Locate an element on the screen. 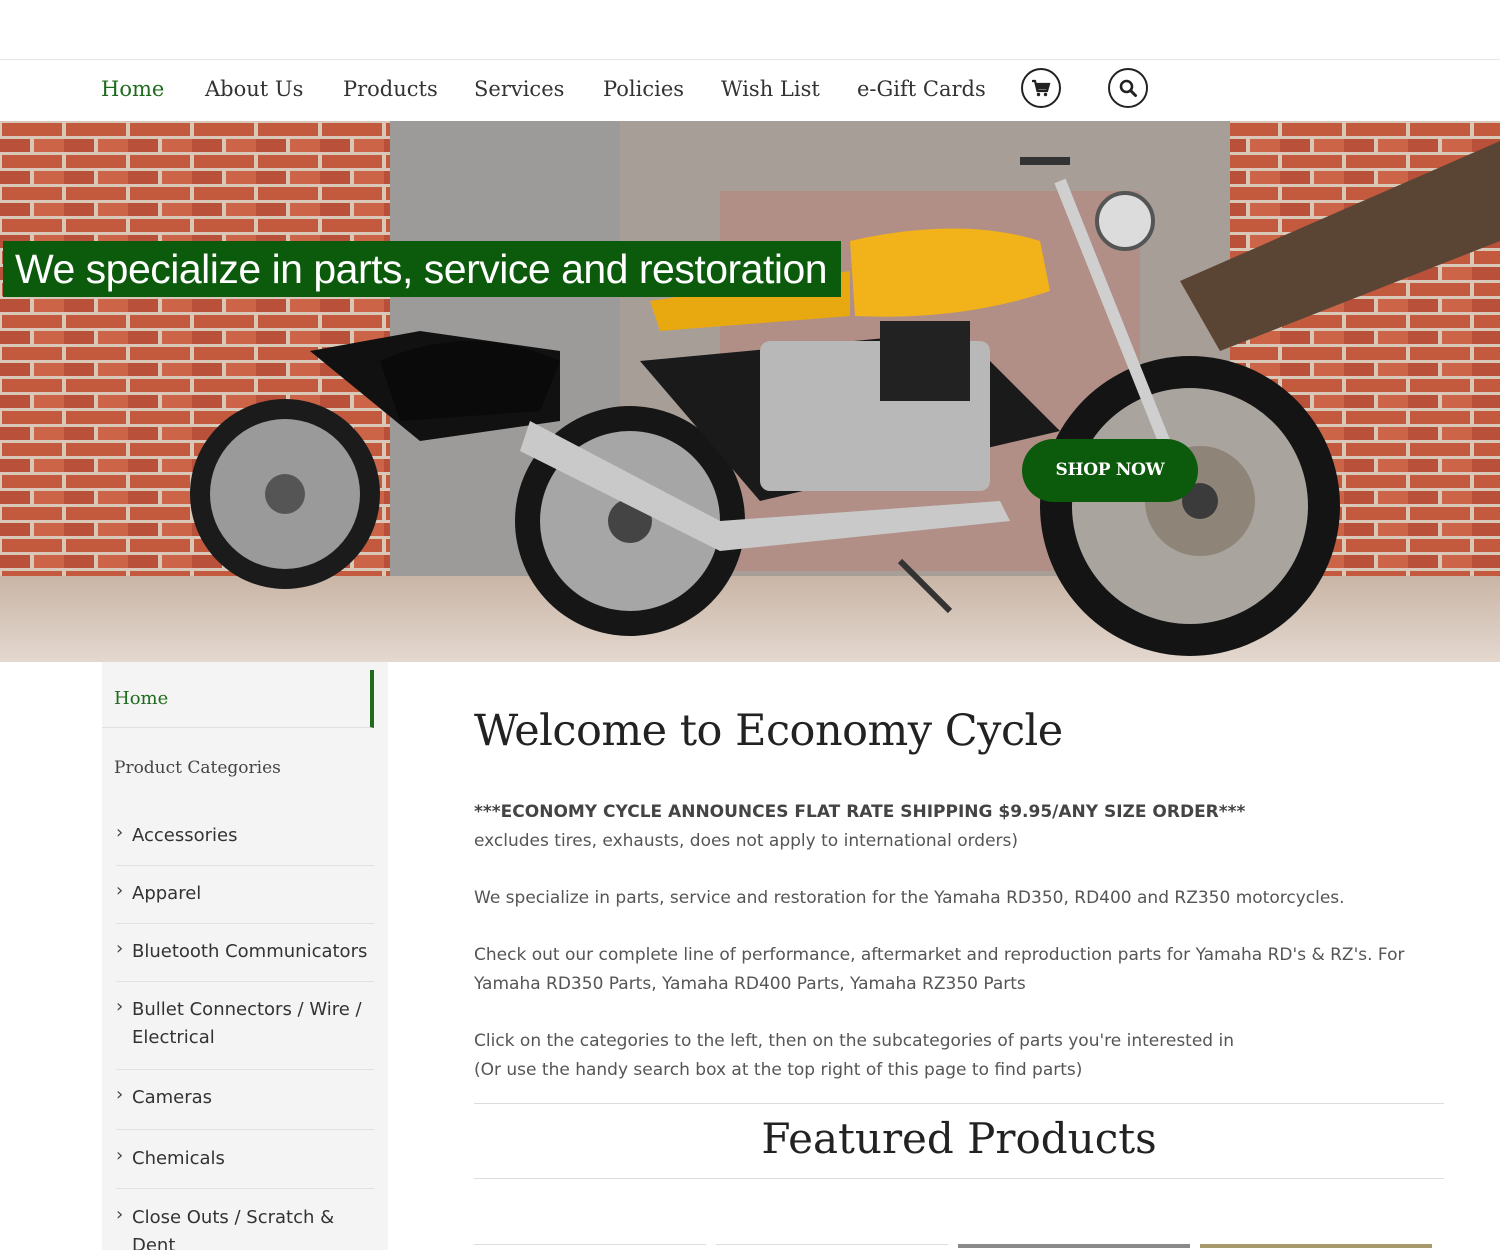  sidebar-item-label: Close Outs / Scratch & Dent is located at coordinates (233, 1228).